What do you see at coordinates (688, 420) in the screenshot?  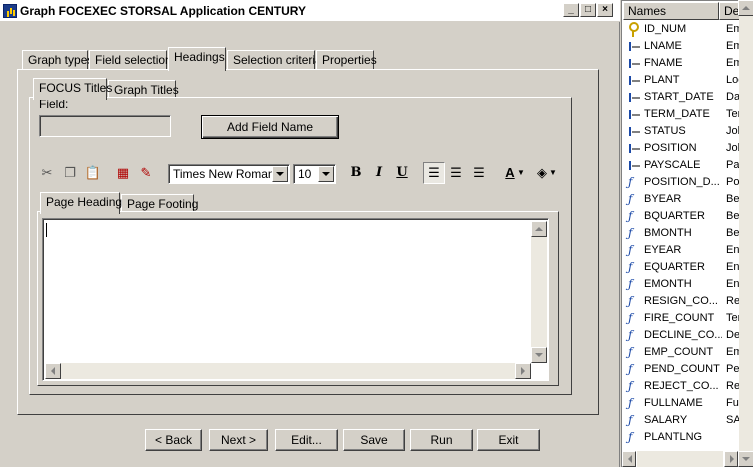 I see `list-item: ƒSALARYSALA` at bounding box center [688, 420].